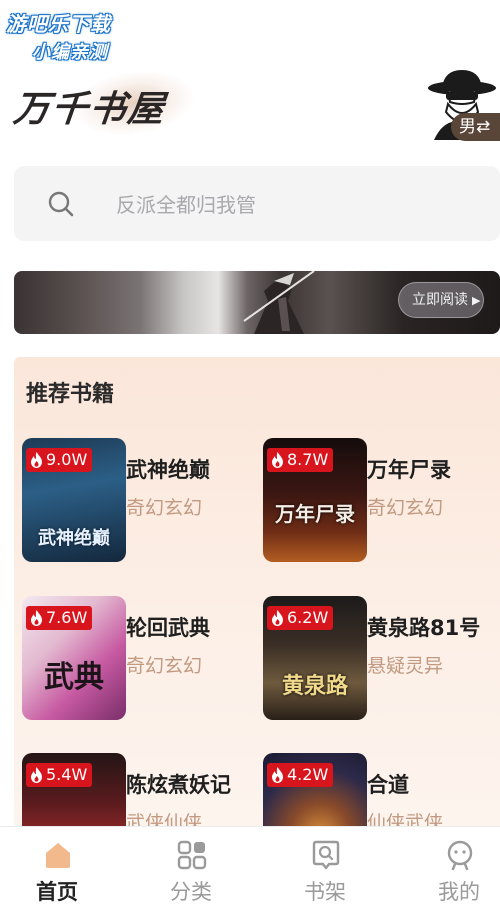 This screenshot has width=500, height=905. What do you see at coordinates (405, 666) in the screenshot?
I see `book-genre: 悬疑灵异` at bounding box center [405, 666].